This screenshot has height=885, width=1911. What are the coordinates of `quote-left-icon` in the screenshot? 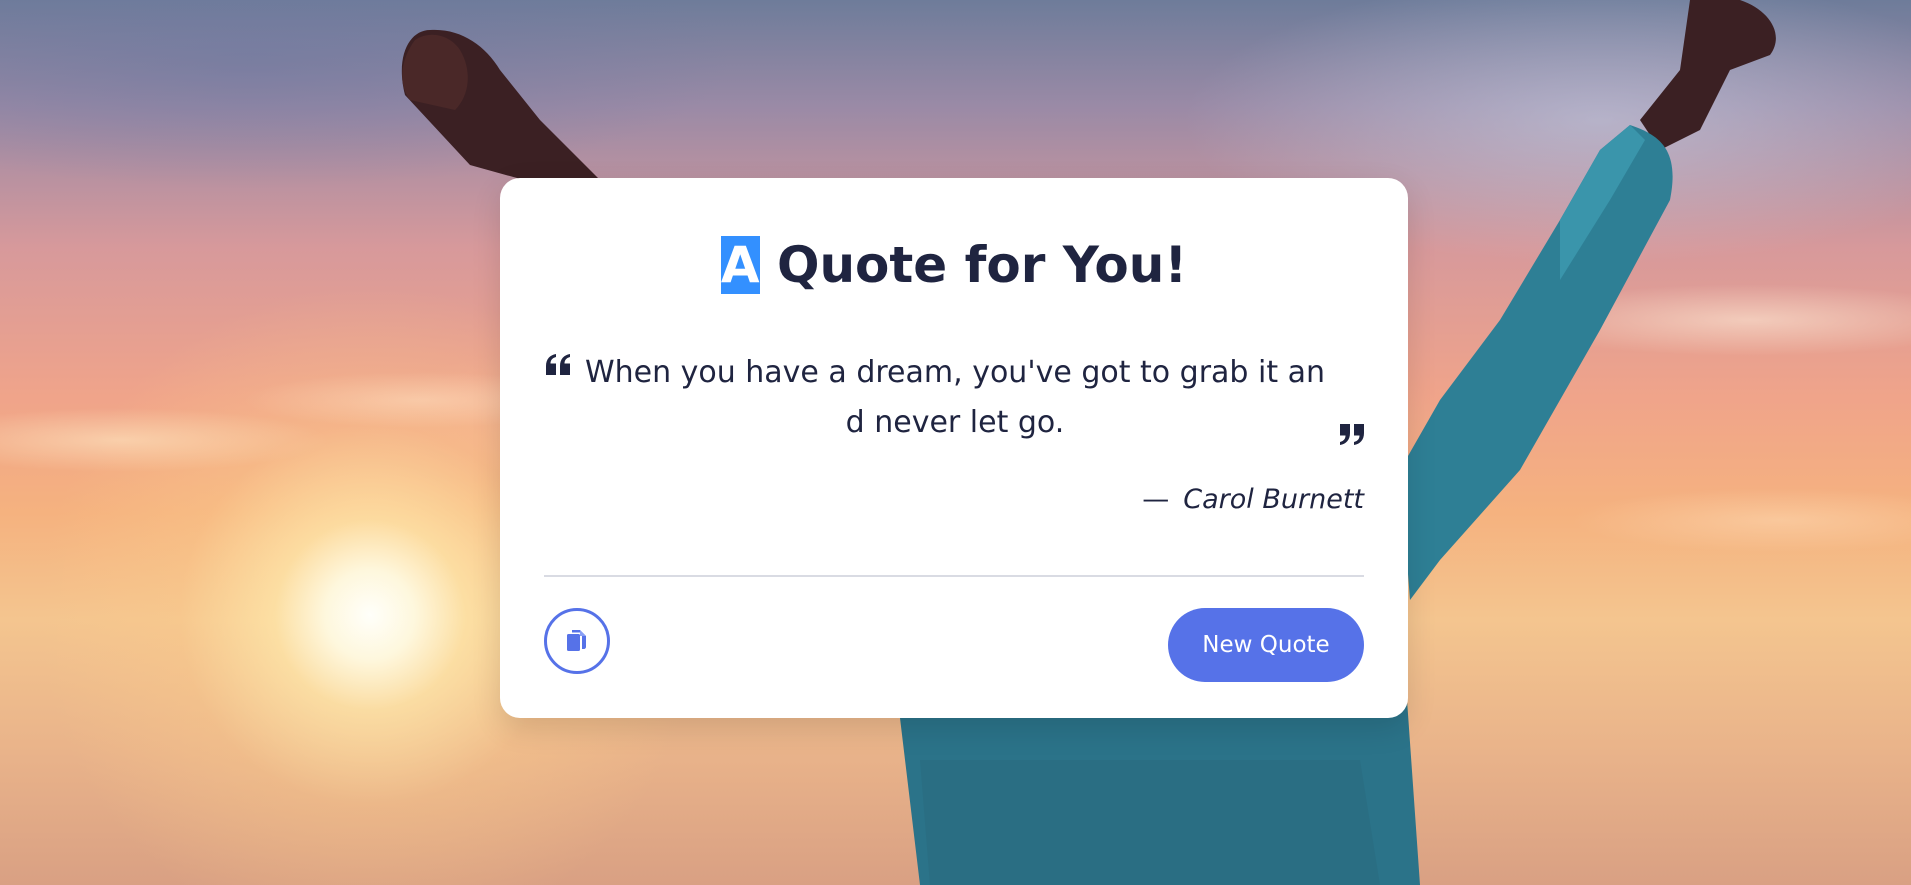 It's located at (558, 364).